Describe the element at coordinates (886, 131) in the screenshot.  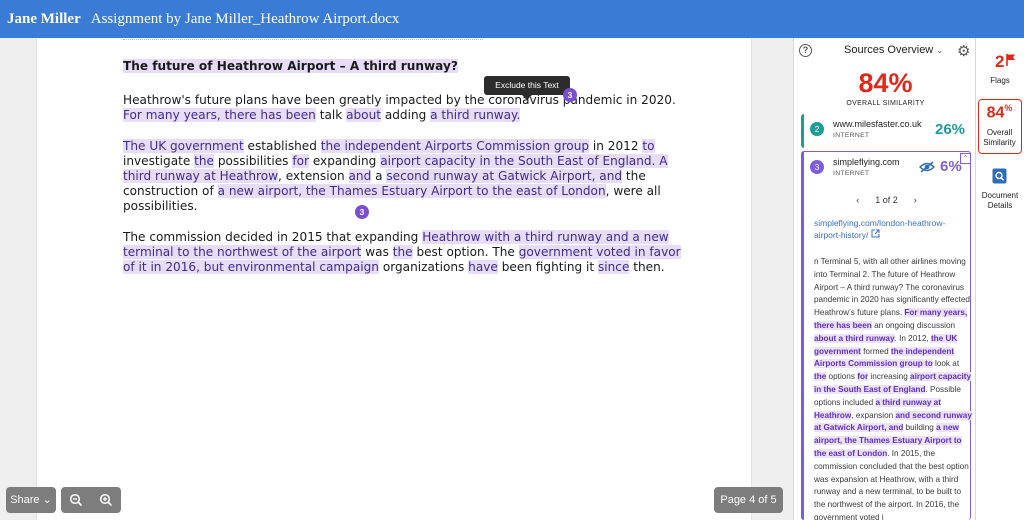
I see `source-item-2: 2 www.milesfaster.co.uk INTERNET 26%` at that location.